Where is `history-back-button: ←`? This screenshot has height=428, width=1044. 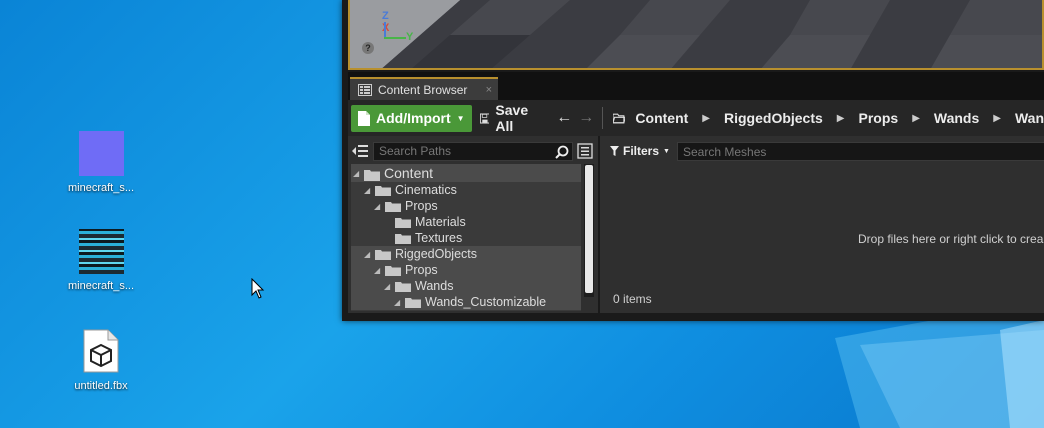
history-back-button: ← is located at coordinates (564, 118).